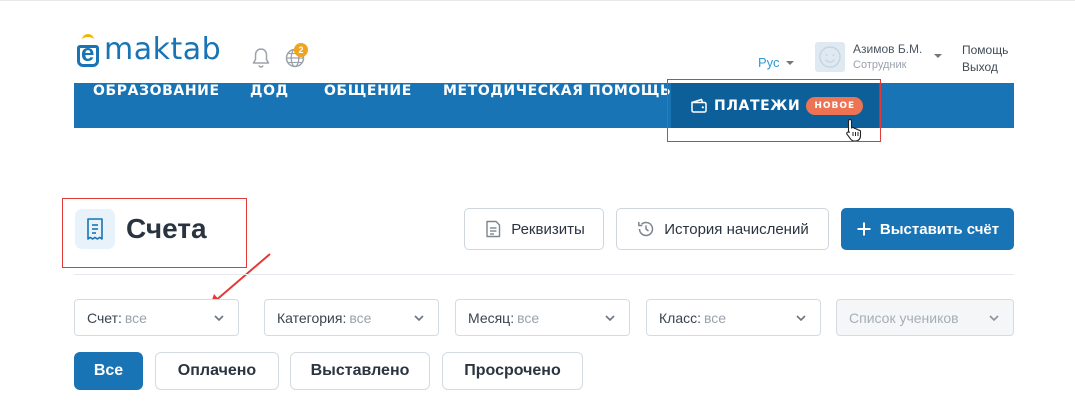  Describe the element at coordinates (542, 317) in the screenshot. I see `month-filter: Месяц: все` at that location.